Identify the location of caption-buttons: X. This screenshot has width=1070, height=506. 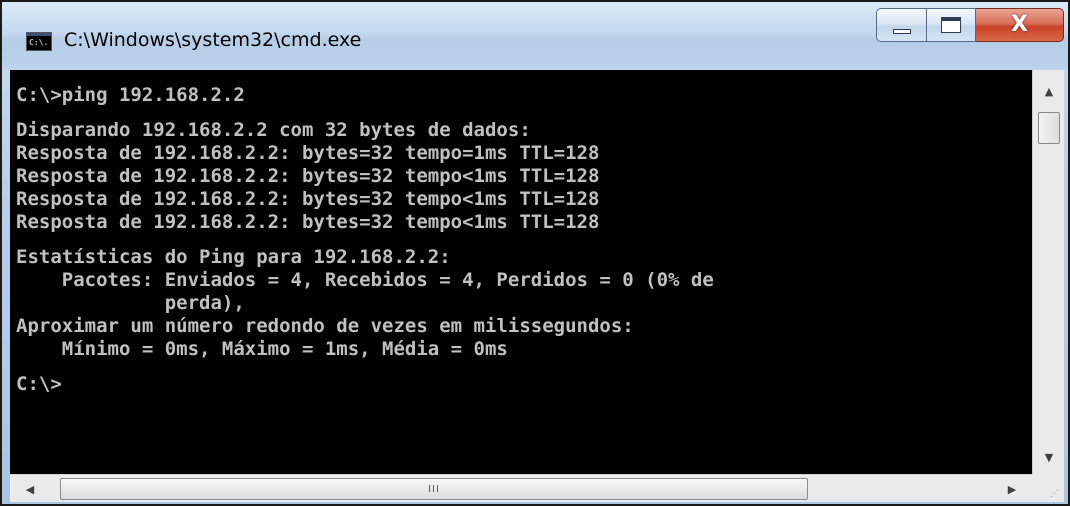
(970, 26).